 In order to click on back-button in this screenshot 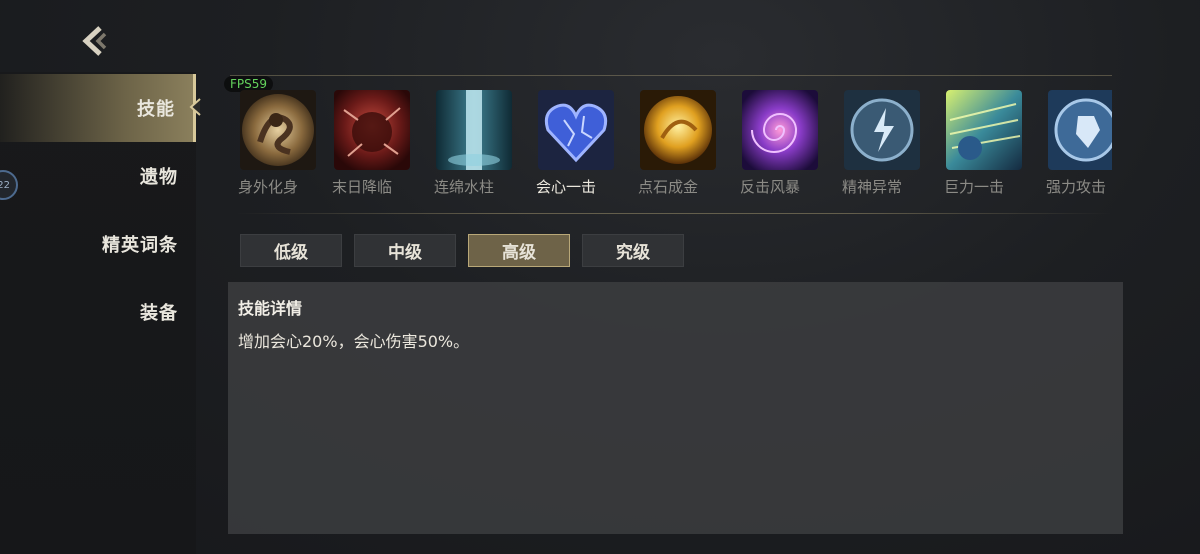, I will do `click(95, 41)`.